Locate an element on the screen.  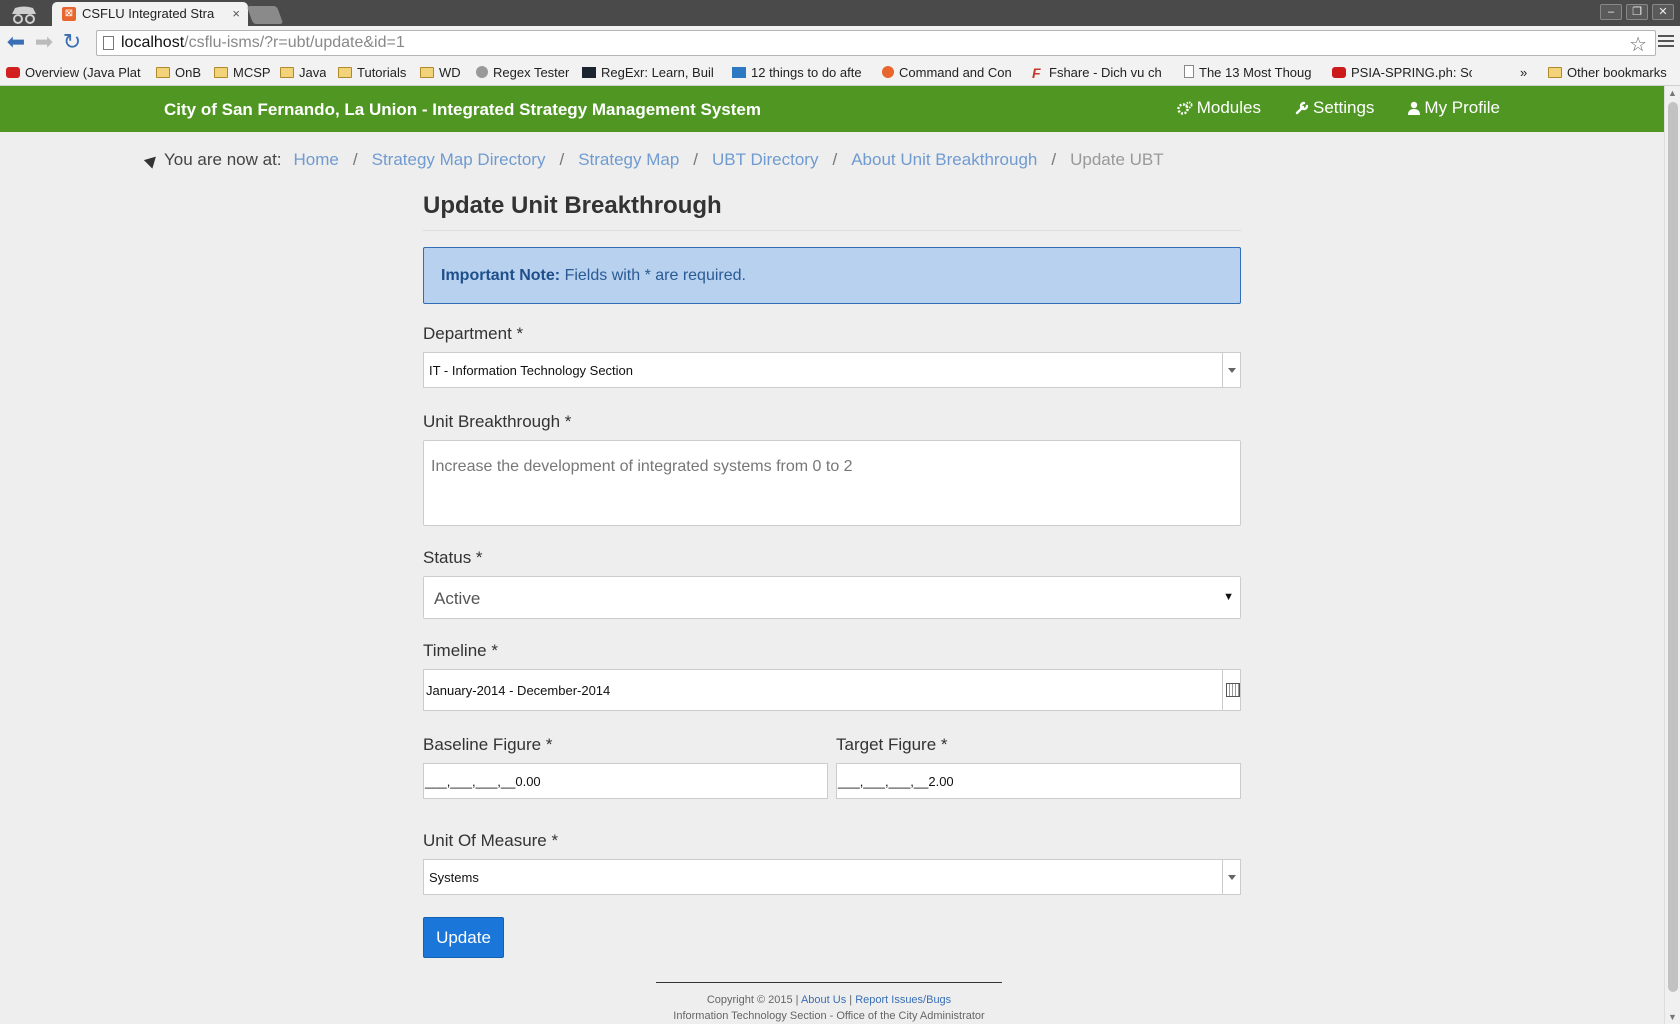
breadcrumb-strategy-map: Strategy Map is located at coordinates (628, 160).